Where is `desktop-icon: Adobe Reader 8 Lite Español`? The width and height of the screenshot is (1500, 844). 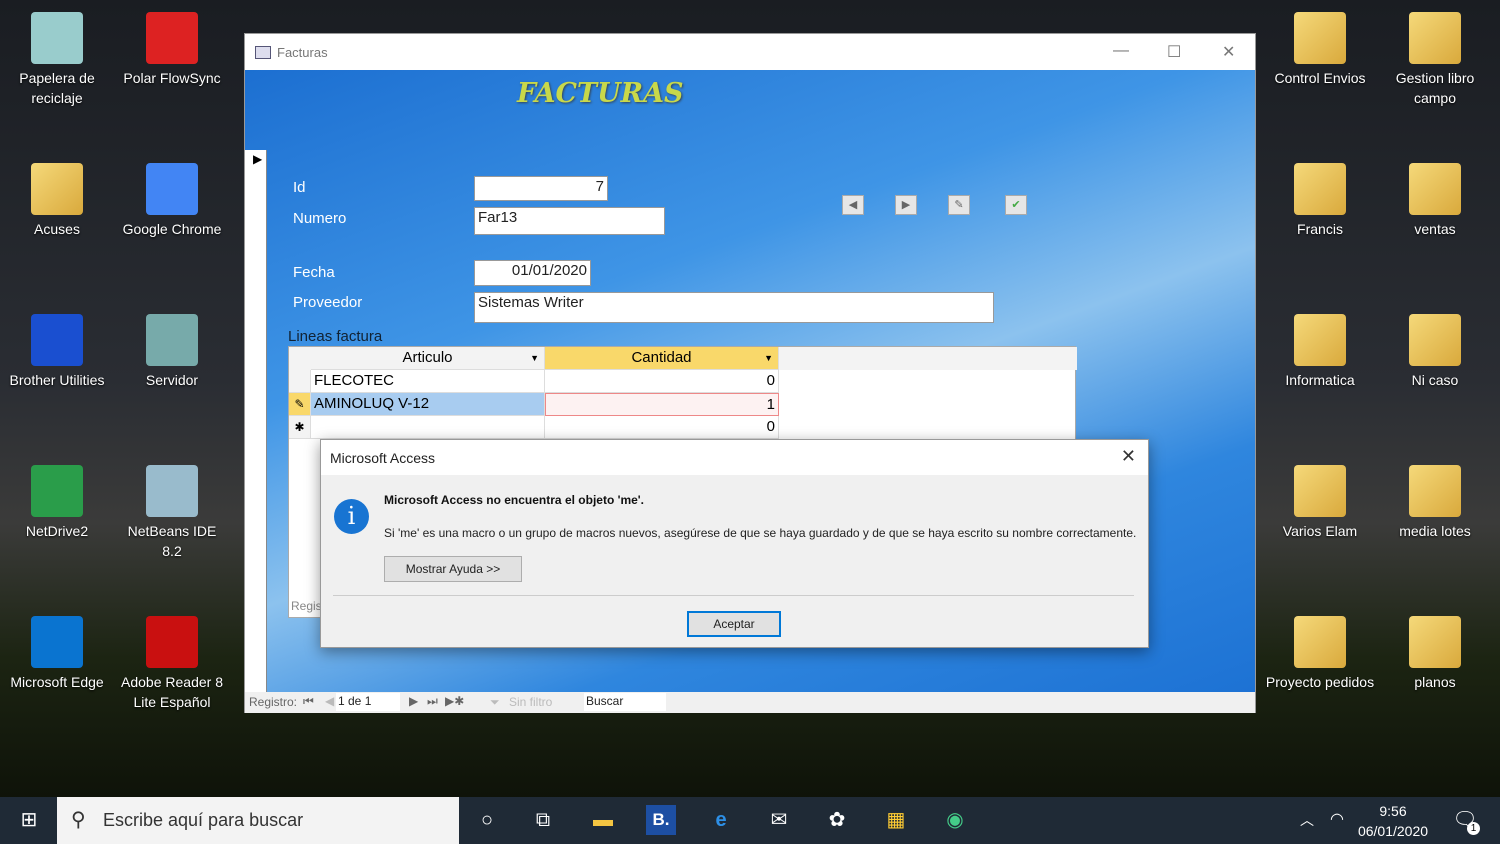
desktop-icon: Adobe Reader 8 Lite Español is located at coordinates (172, 661).